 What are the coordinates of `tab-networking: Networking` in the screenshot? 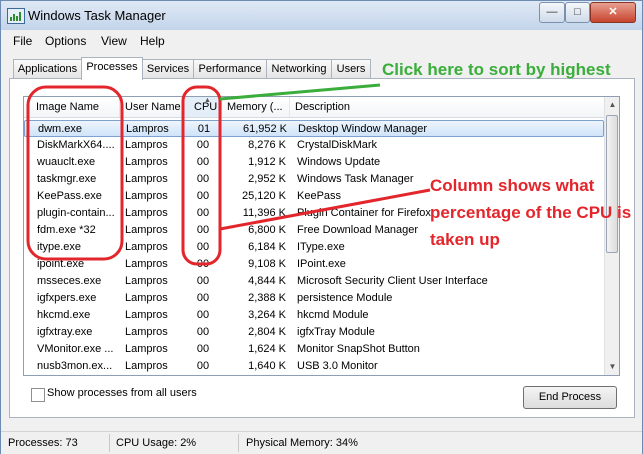 It's located at (299, 69).